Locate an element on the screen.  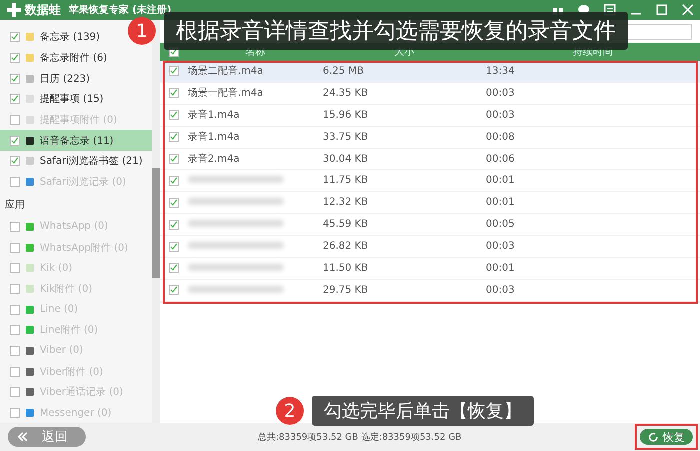
file-size: 26.82 KB is located at coordinates (345, 246).